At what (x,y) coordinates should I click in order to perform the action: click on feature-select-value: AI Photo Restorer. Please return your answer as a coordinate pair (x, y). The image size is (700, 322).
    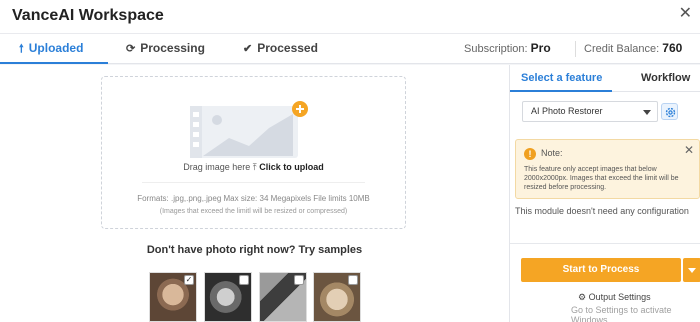
    Looking at the image, I should click on (567, 111).